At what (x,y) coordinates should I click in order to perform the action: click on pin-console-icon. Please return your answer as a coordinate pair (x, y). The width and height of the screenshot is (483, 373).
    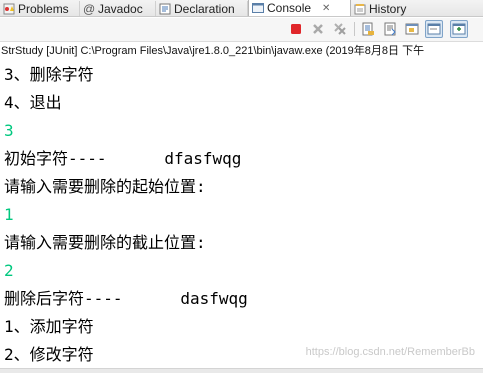
    Looking at the image, I should click on (412, 29).